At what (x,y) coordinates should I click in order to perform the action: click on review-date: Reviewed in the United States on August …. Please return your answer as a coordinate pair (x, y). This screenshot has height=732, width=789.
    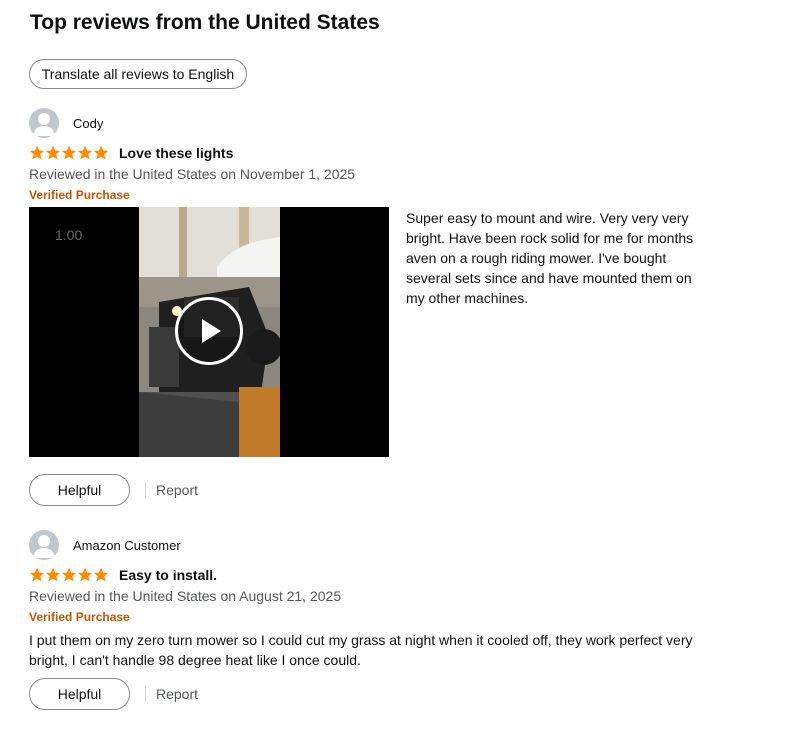
    Looking at the image, I should click on (185, 596).